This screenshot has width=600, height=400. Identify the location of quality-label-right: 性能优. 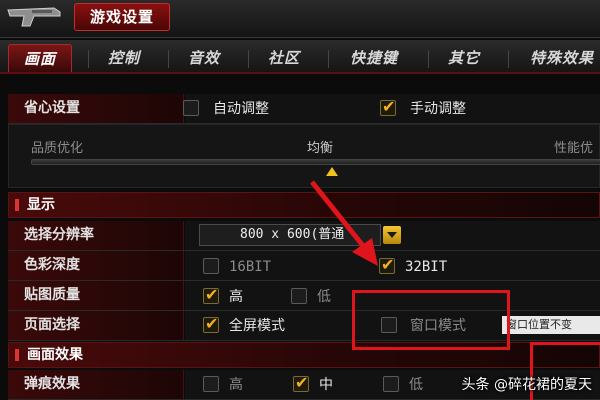
(574, 148).